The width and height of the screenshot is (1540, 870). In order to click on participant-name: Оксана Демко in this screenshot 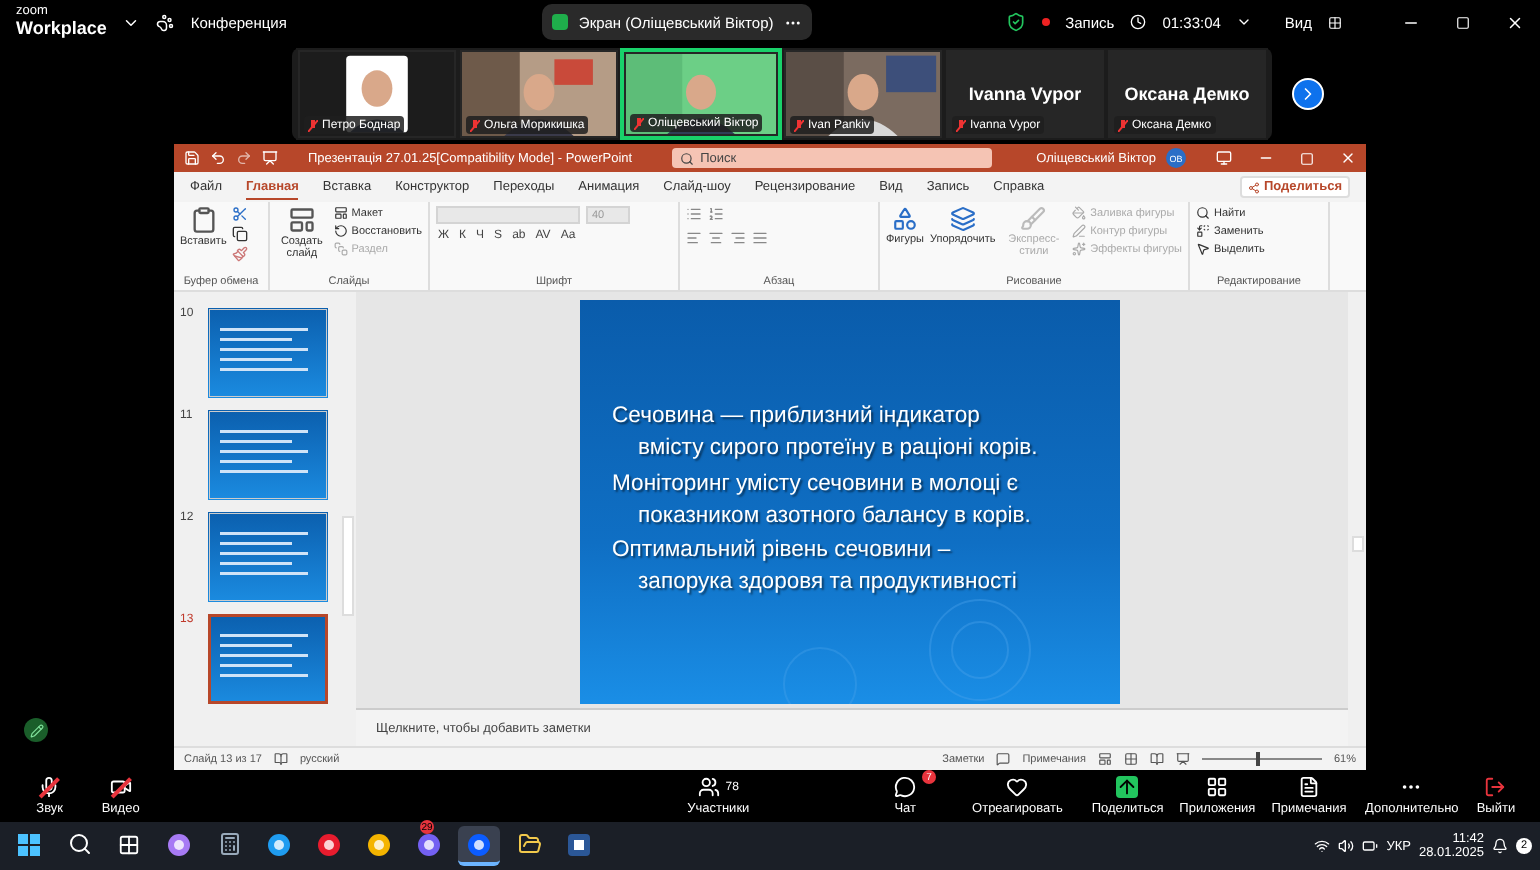, I will do `click(1187, 94)`.